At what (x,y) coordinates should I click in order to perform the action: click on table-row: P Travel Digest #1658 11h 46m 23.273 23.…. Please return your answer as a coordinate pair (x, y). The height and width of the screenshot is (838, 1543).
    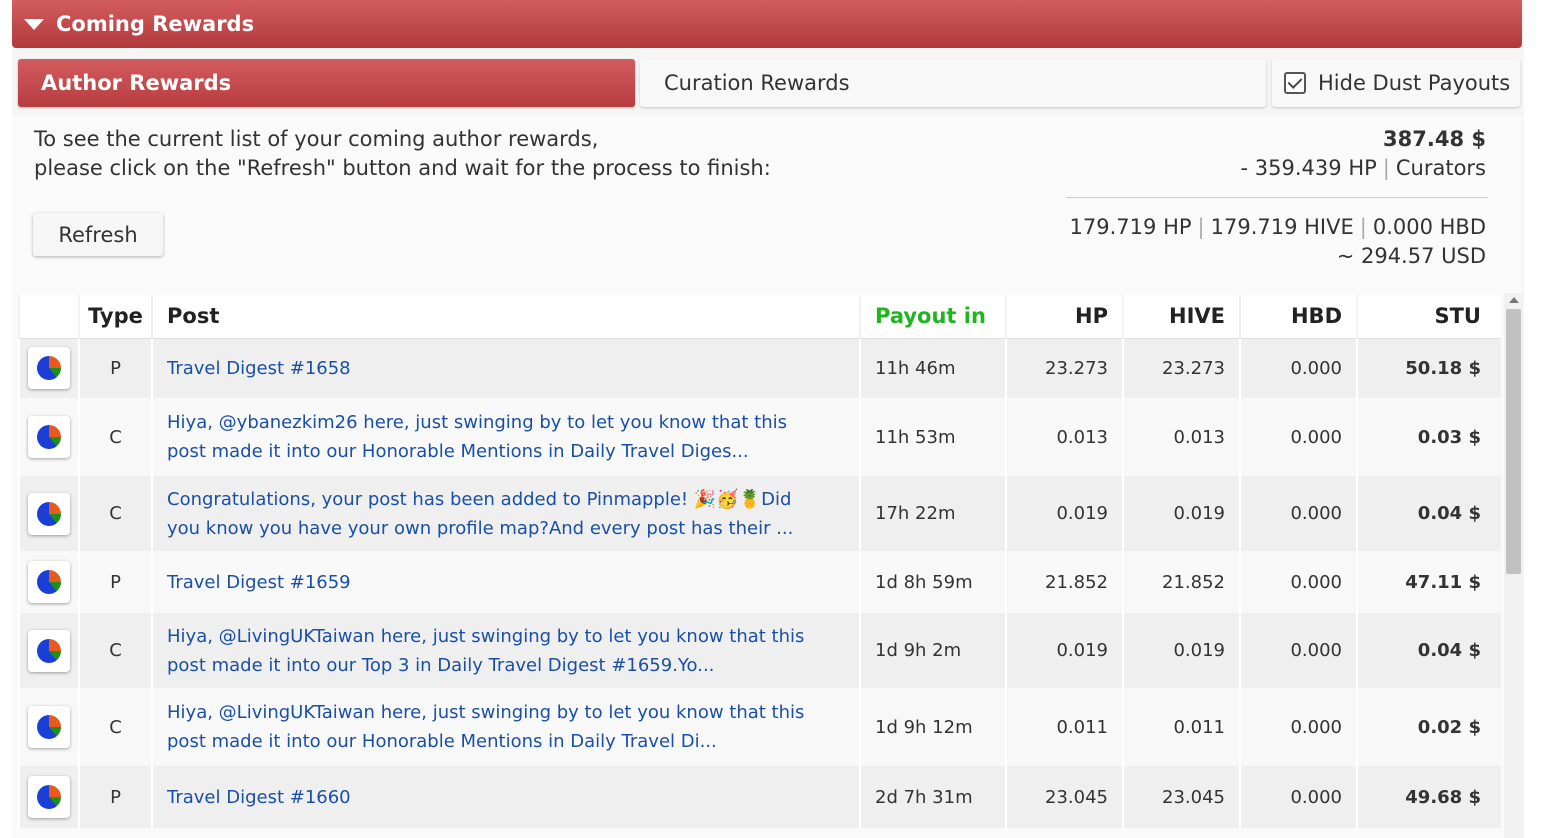
    Looking at the image, I should click on (759, 368).